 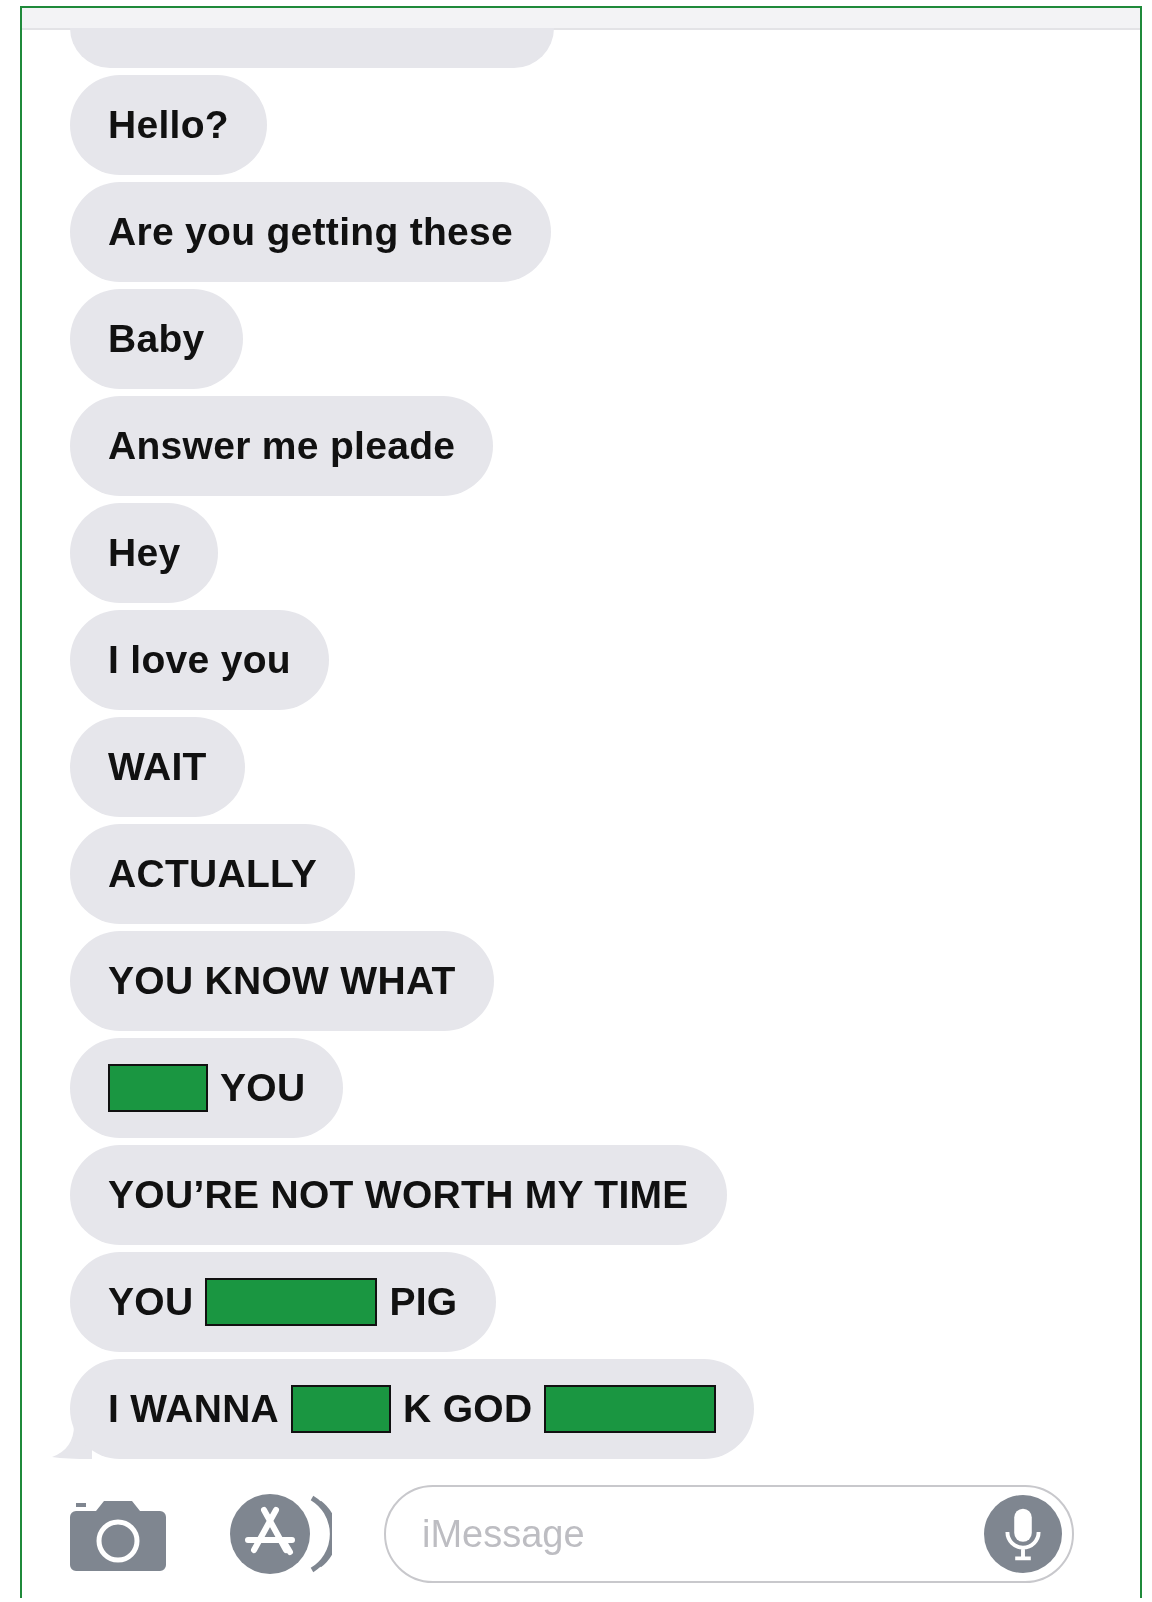 I want to click on message-text: I WANNA, so click(x=194, y=1409).